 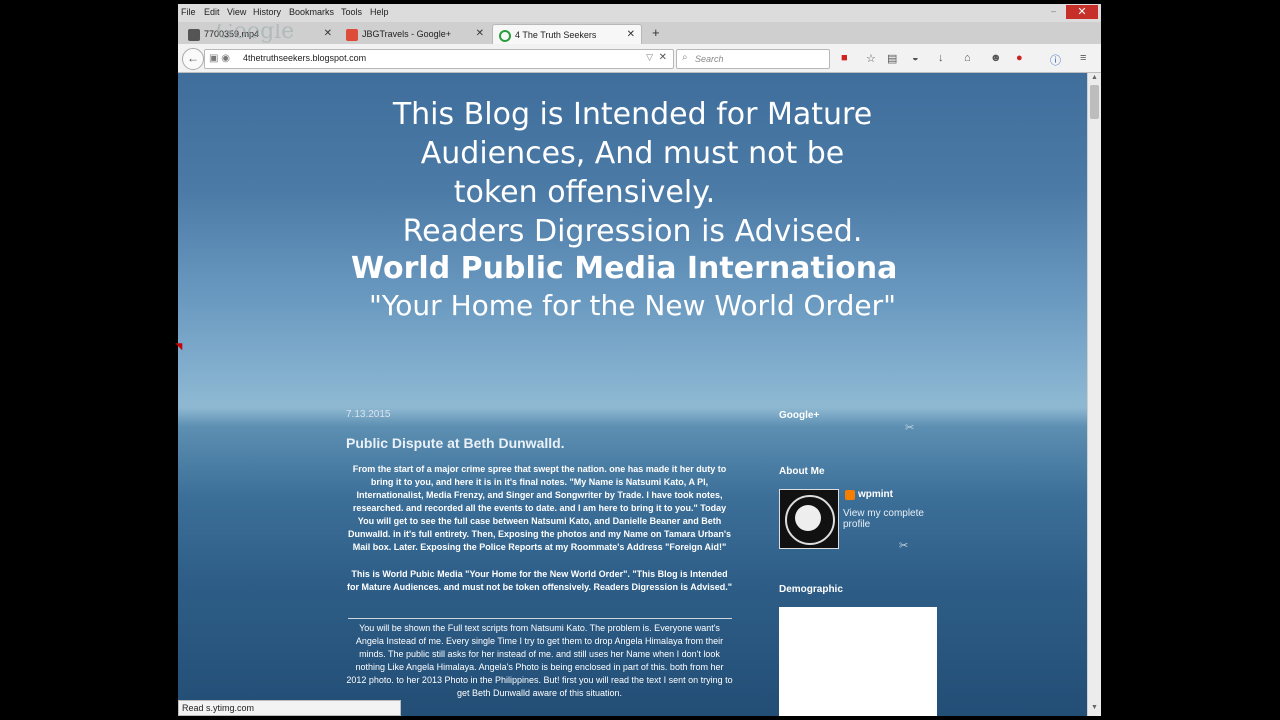 What do you see at coordinates (941, 58) in the screenshot?
I see `download-icon: ↓` at bounding box center [941, 58].